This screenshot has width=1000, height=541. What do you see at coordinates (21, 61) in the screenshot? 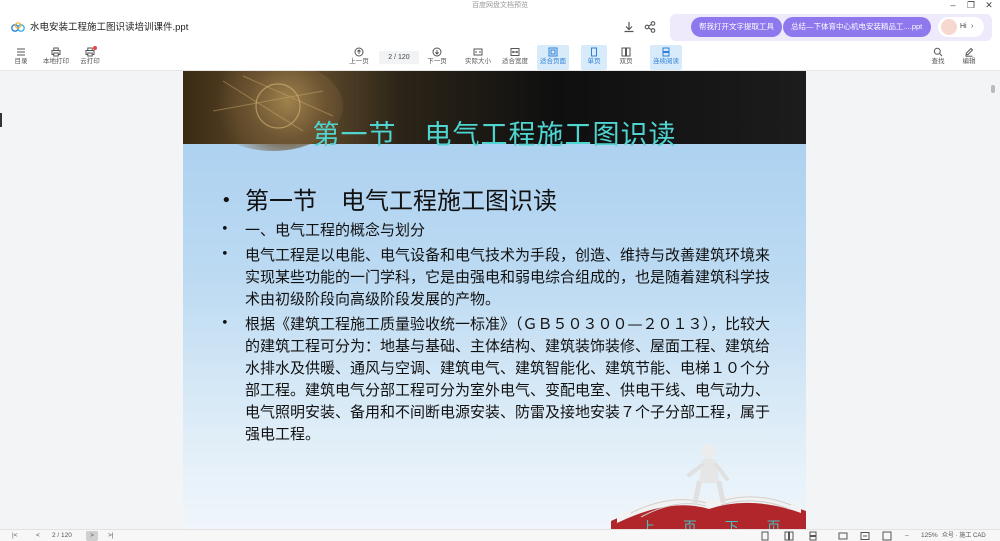
I see `toc-label: 目录` at bounding box center [21, 61].